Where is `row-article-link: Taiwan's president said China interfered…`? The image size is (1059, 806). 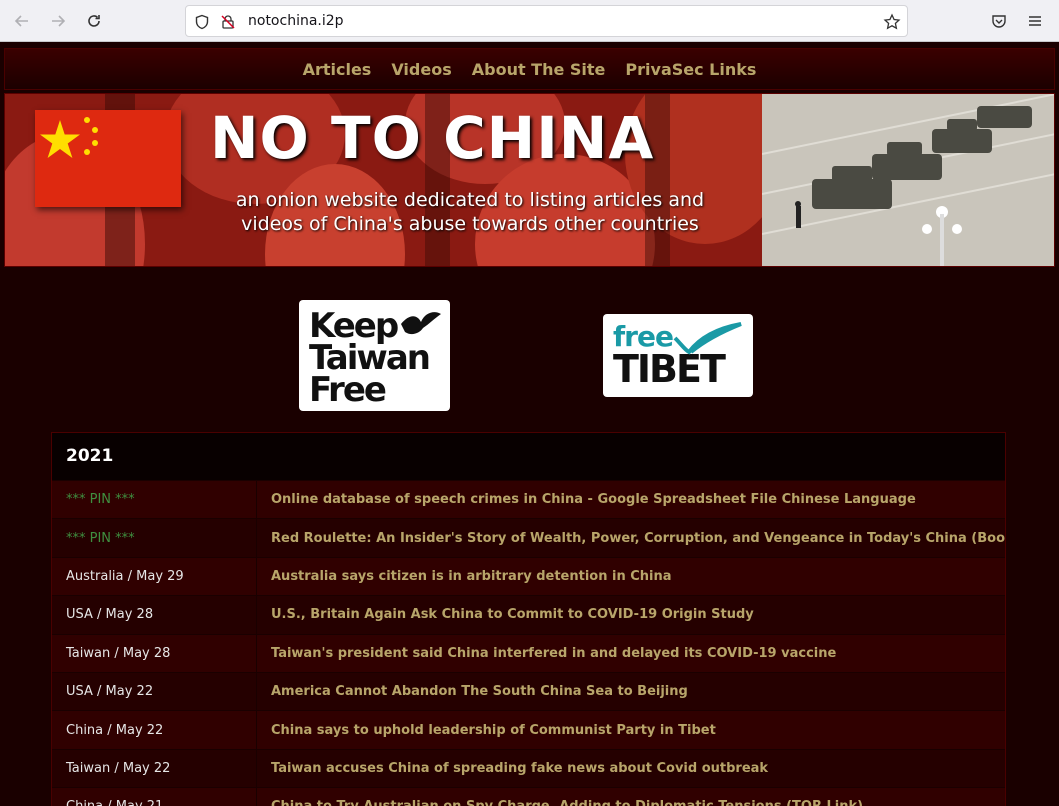 row-article-link: Taiwan's president said China interfered… is located at coordinates (631, 653).